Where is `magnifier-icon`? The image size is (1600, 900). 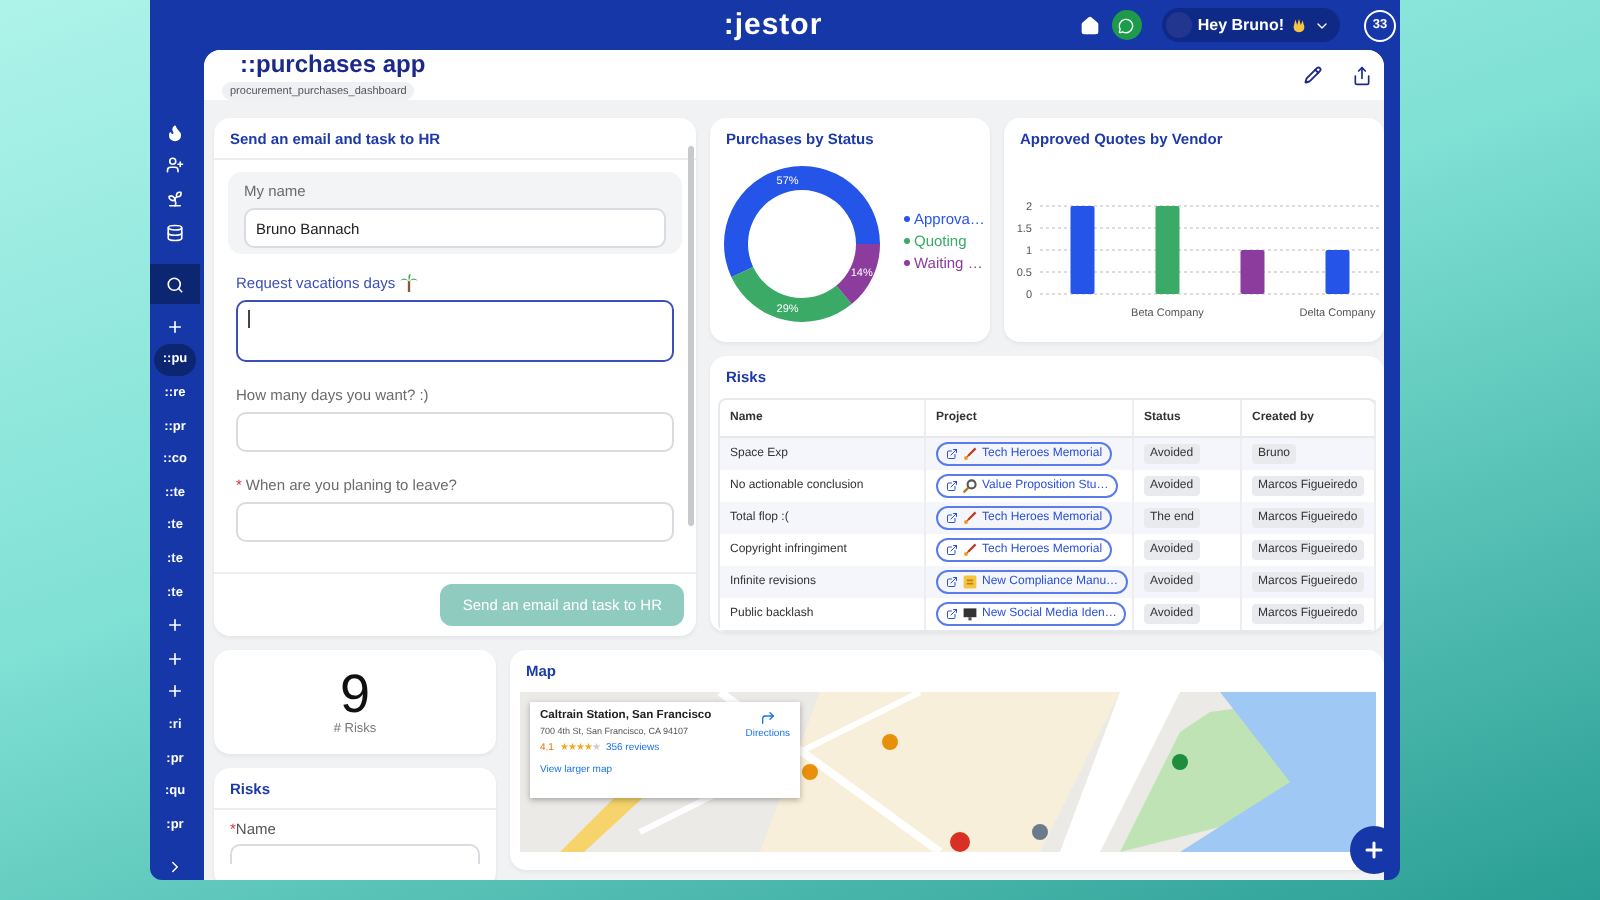
magnifier-icon is located at coordinates (970, 486).